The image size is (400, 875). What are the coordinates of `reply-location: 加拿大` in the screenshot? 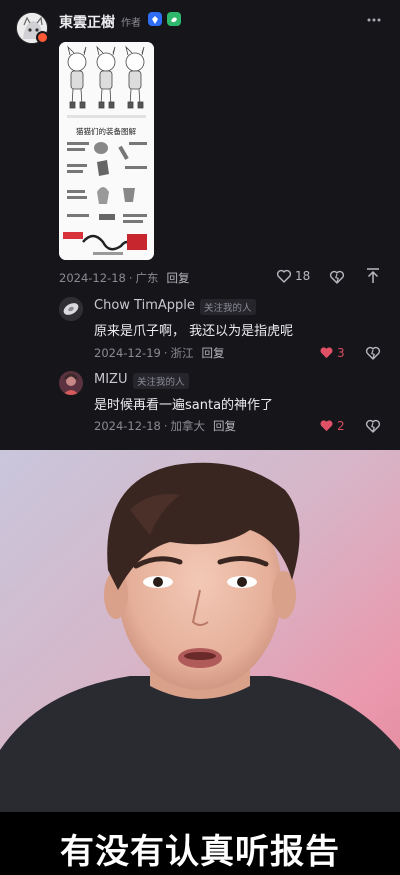 It's located at (188, 426).